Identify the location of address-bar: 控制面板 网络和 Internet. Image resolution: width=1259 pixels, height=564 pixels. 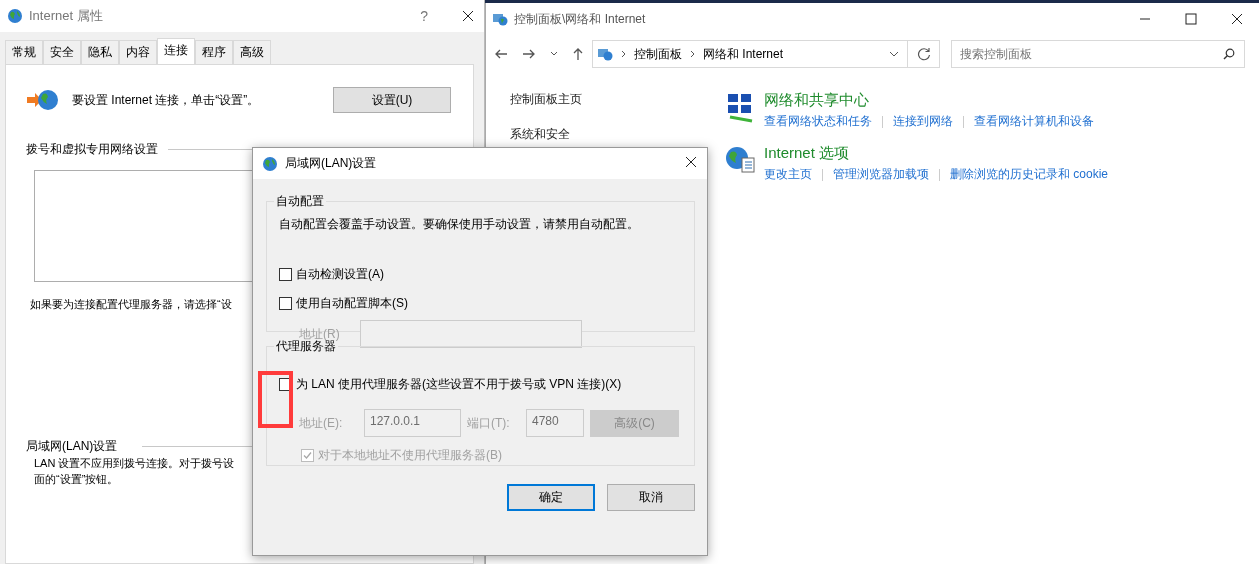
(750, 54).